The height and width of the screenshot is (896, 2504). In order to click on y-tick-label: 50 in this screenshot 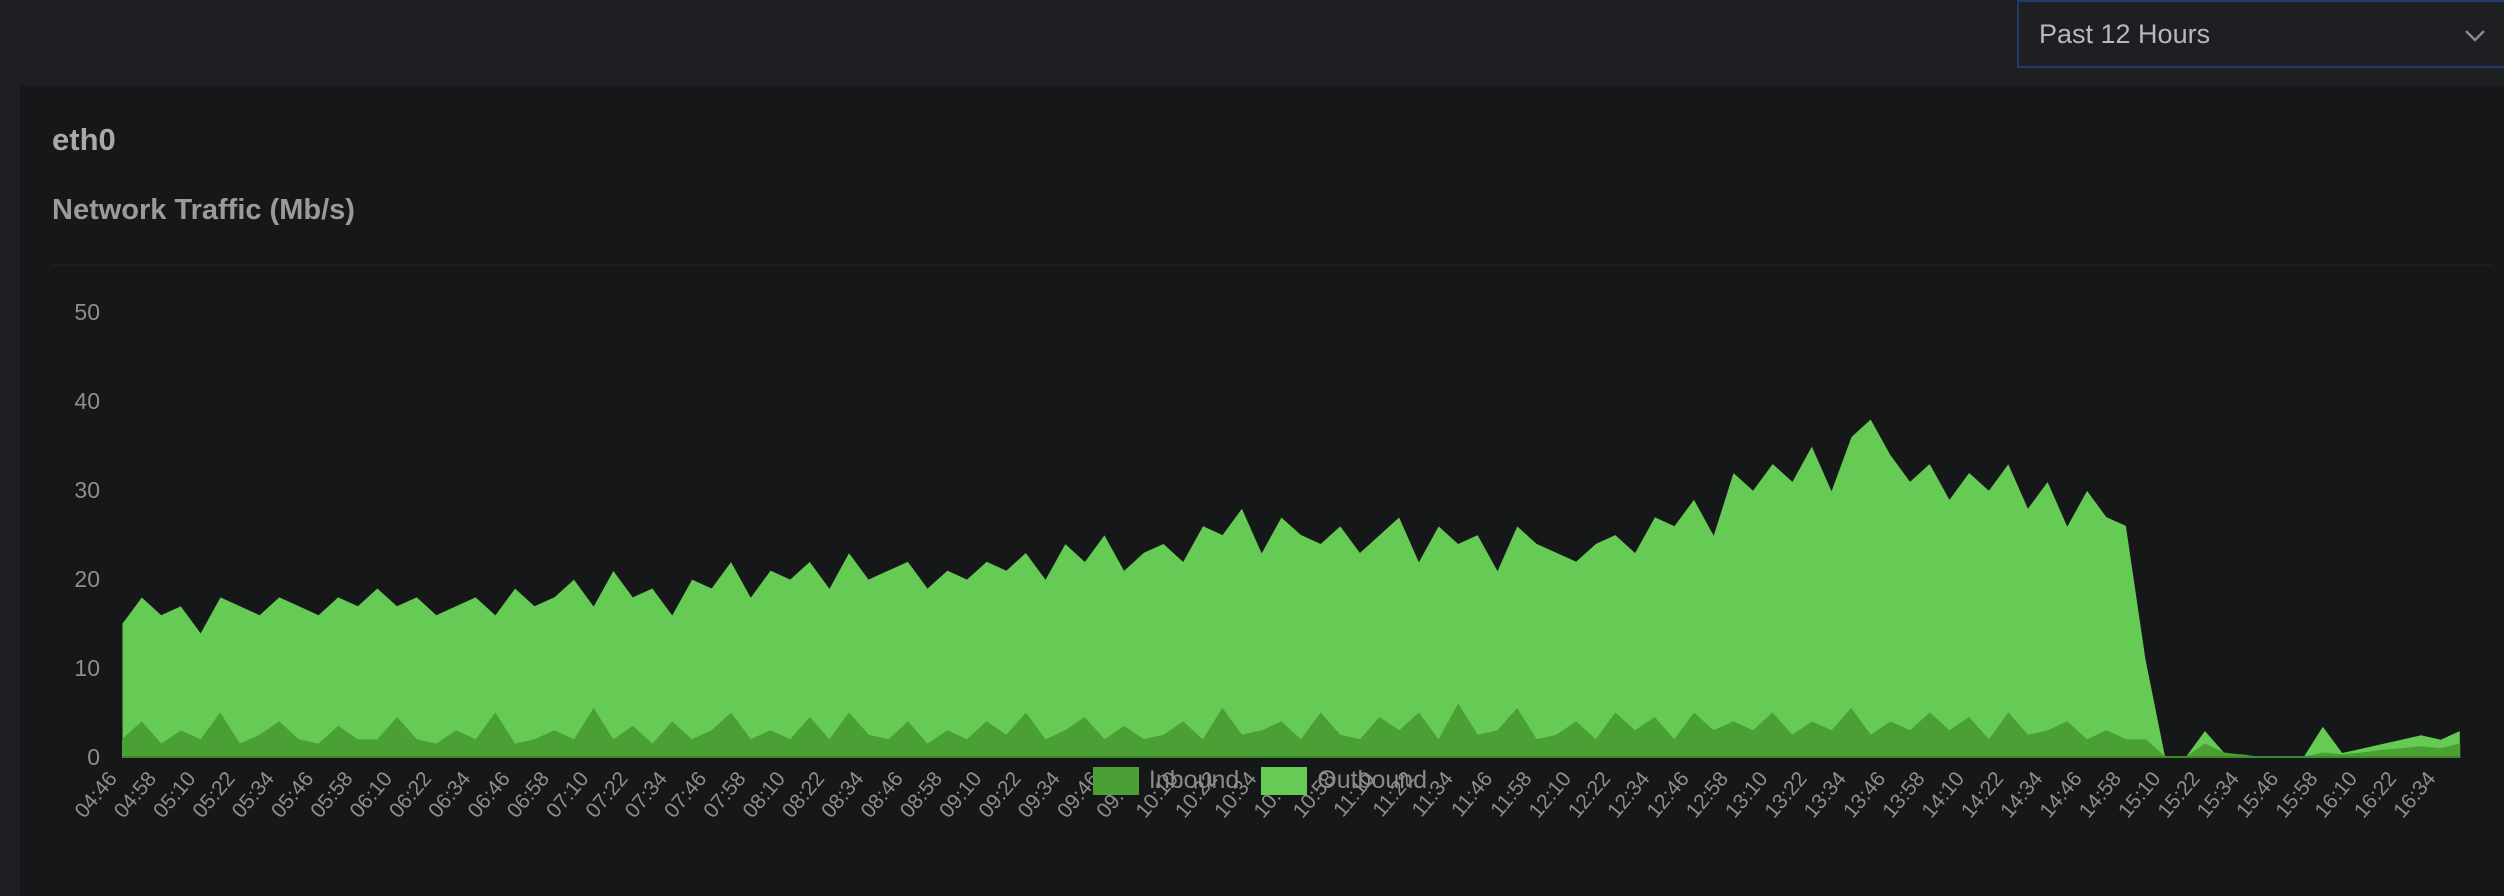, I will do `click(87, 312)`.